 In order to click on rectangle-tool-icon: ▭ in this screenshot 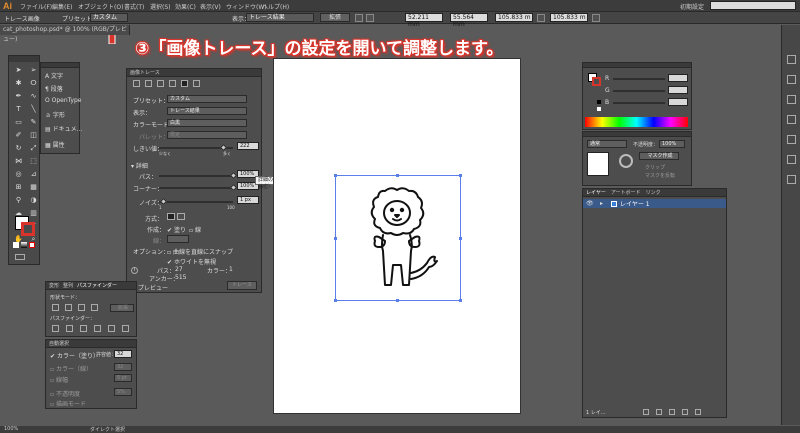, I will do `click(18, 122)`.